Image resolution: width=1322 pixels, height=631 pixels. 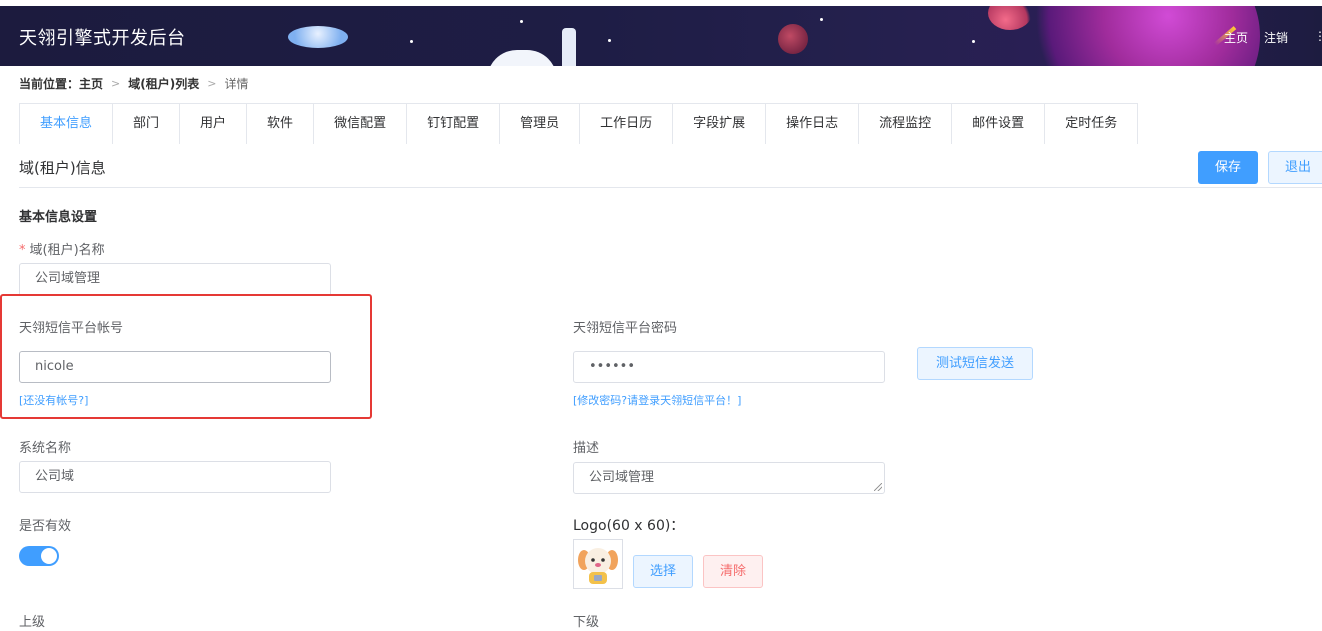 What do you see at coordinates (175, 279) in the screenshot?
I see `domain-name-input: 公司域管理` at bounding box center [175, 279].